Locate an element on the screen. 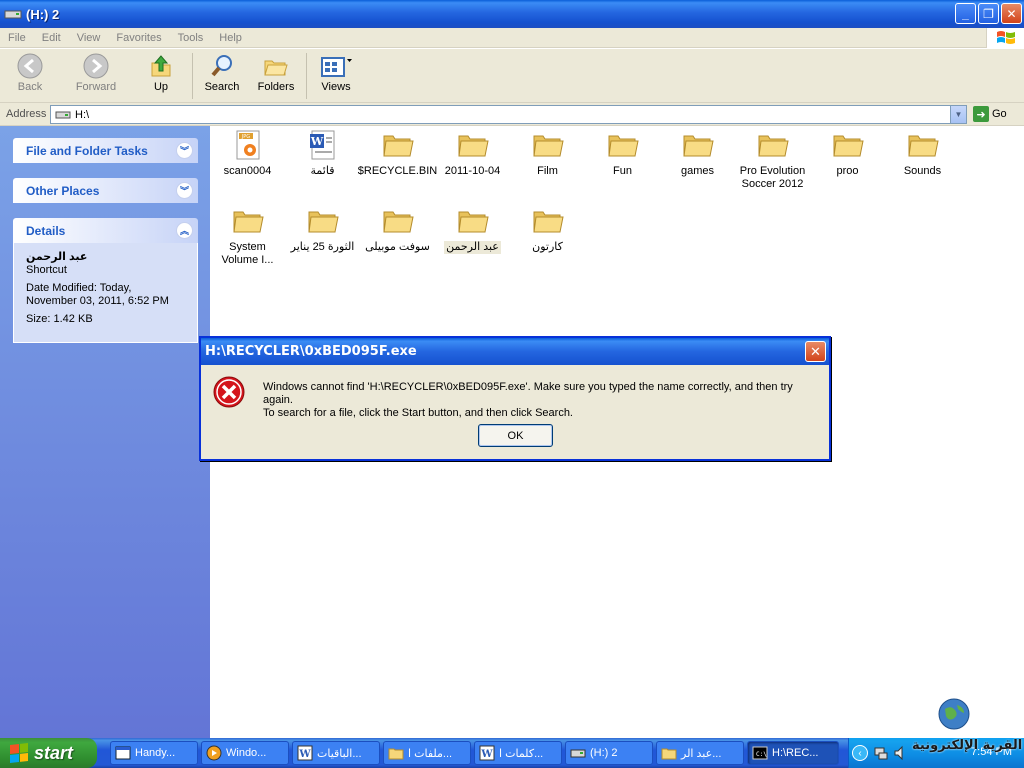  folder-shortcut-icon is located at coordinates (473, 222).